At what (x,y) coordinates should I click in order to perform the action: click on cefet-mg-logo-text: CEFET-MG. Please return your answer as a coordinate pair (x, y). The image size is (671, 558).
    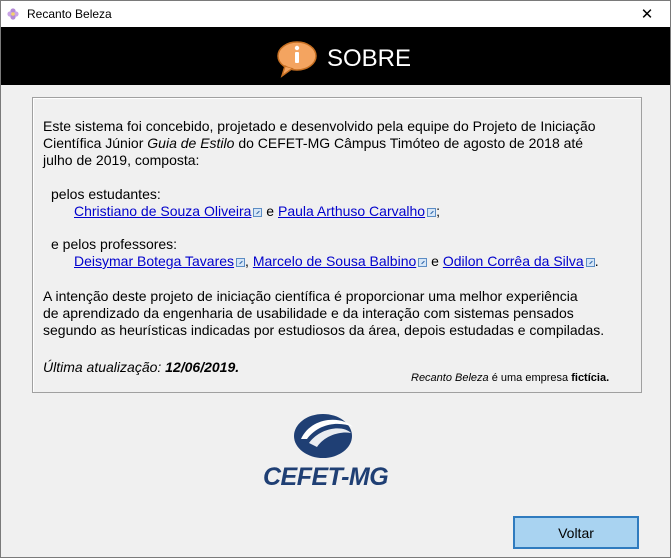
    Looking at the image, I should click on (326, 477).